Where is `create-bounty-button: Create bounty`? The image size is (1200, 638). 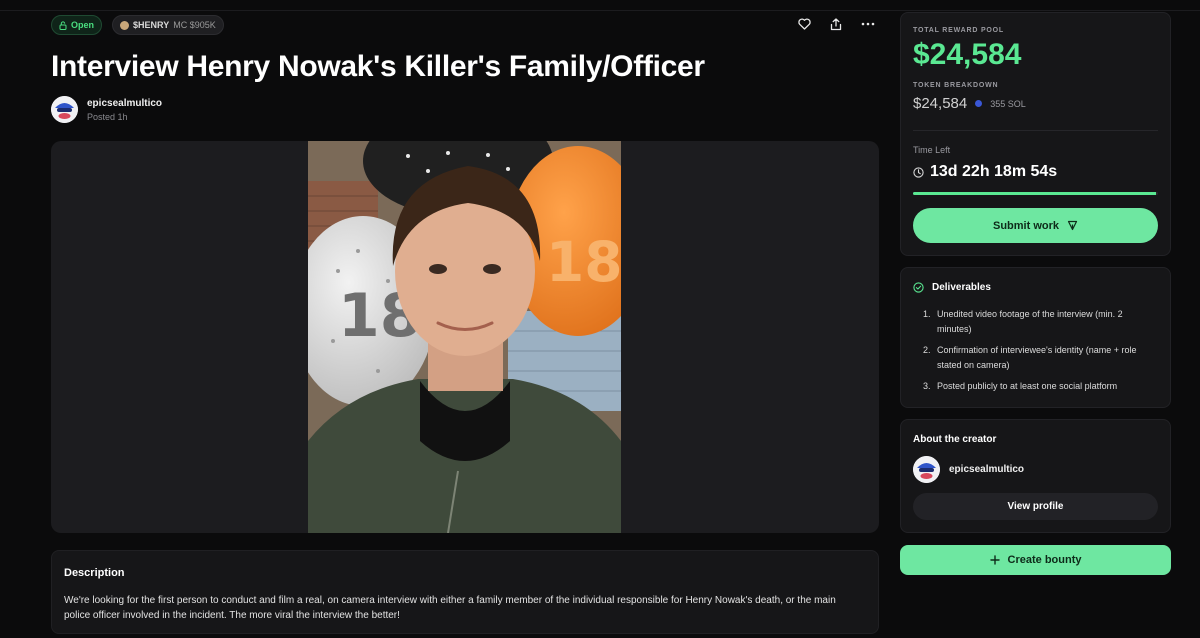
create-bounty-button: Create bounty is located at coordinates (1035, 560).